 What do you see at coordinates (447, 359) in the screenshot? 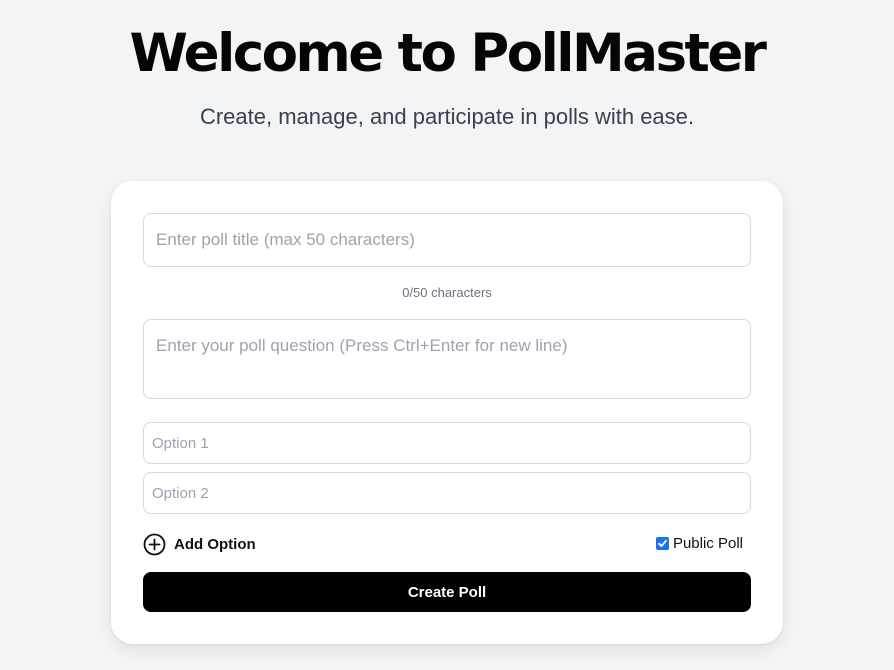
I see `poll-question-input` at bounding box center [447, 359].